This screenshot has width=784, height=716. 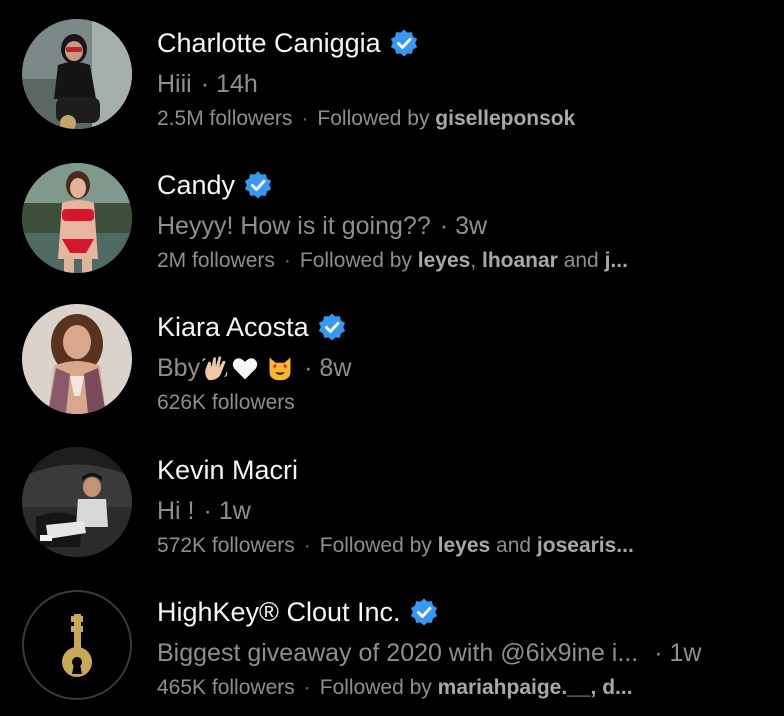 What do you see at coordinates (226, 545) in the screenshot?
I see `follower-count: 572K followers` at bounding box center [226, 545].